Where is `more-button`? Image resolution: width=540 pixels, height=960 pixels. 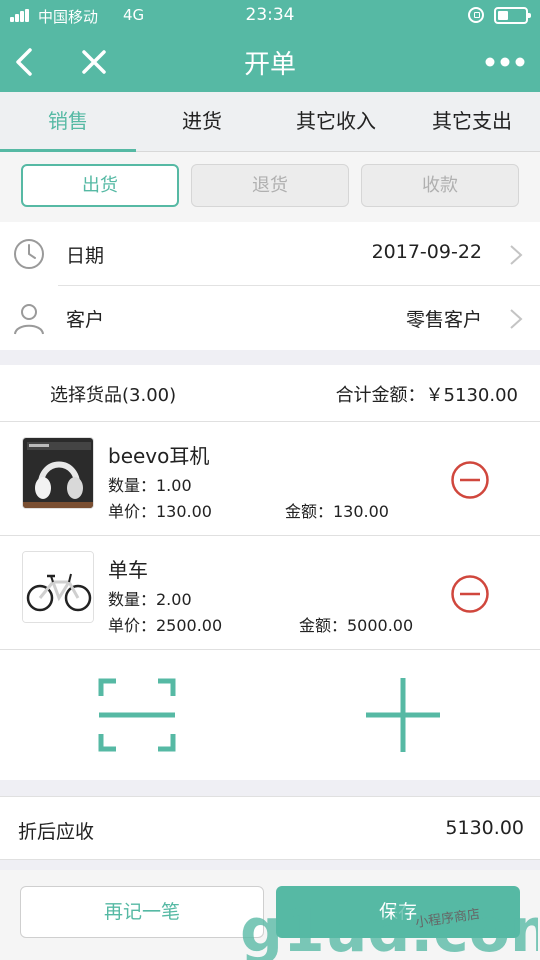
more-button is located at coordinates (505, 62).